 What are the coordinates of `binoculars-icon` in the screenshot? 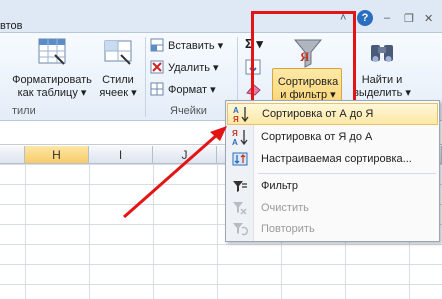 It's located at (382, 53).